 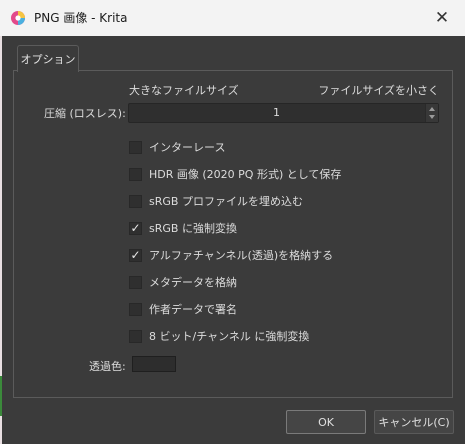 What do you see at coordinates (18, 18) in the screenshot?
I see `krita-logo-icon` at bounding box center [18, 18].